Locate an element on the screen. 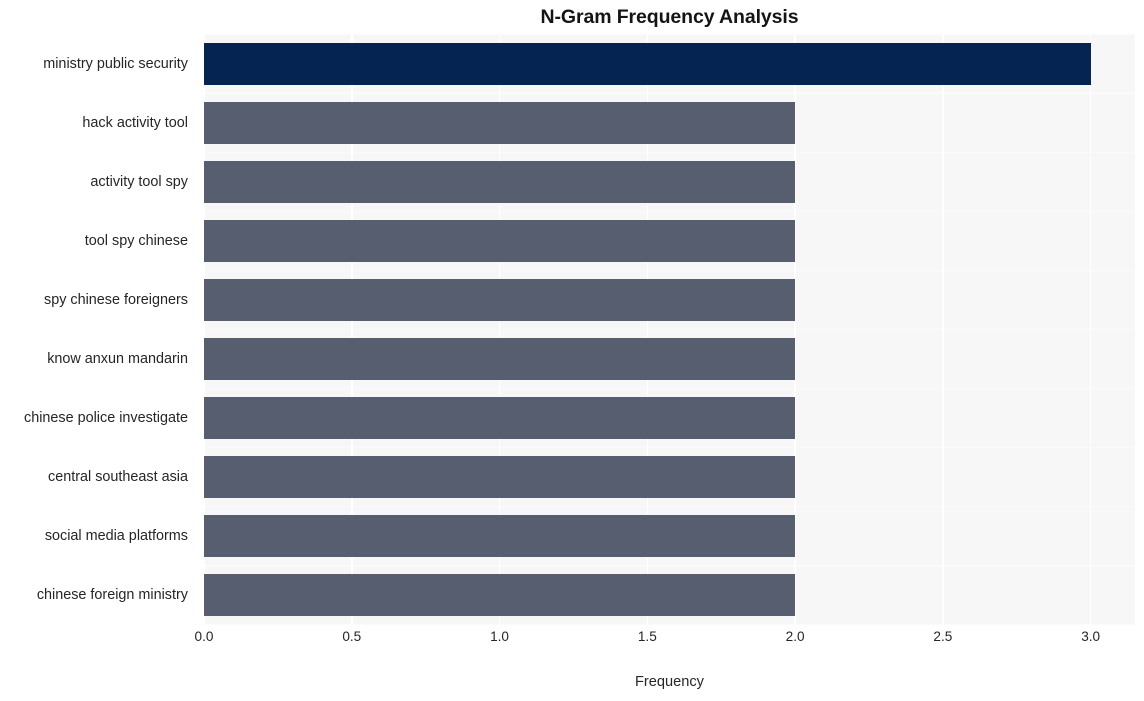 This screenshot has width=1144, height=701. y-axis-tick-label: spy chinese foreigners is located at coordinates (116, 299).